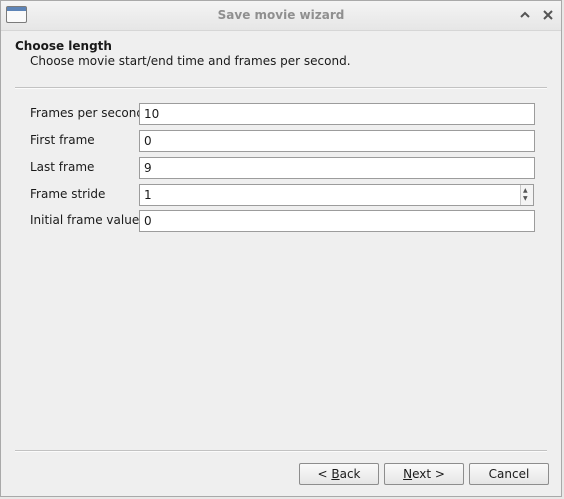  Describe the element at coordinates (281, 88) in the screenshot. I see `header-divider` at that location.